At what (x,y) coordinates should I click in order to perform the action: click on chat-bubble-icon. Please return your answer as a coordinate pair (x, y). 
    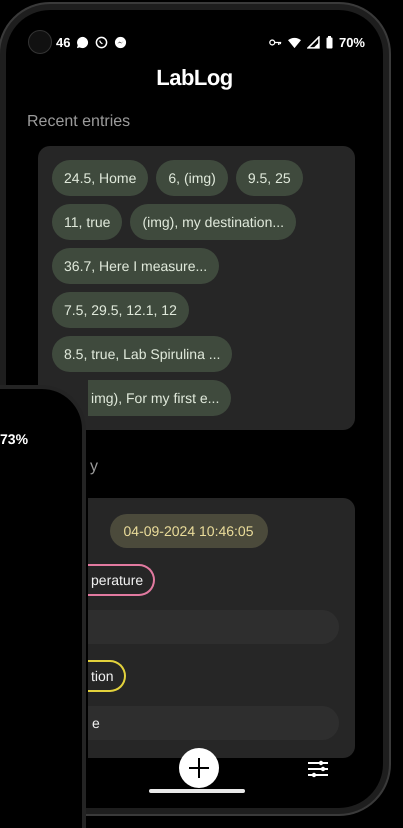
    Looking at the image, I should click on (83, 42).